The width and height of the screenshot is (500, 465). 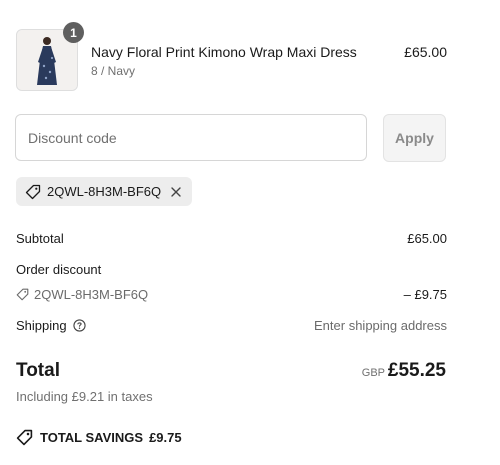 I want to click on discount-code-input, so click(x=191, y=137).